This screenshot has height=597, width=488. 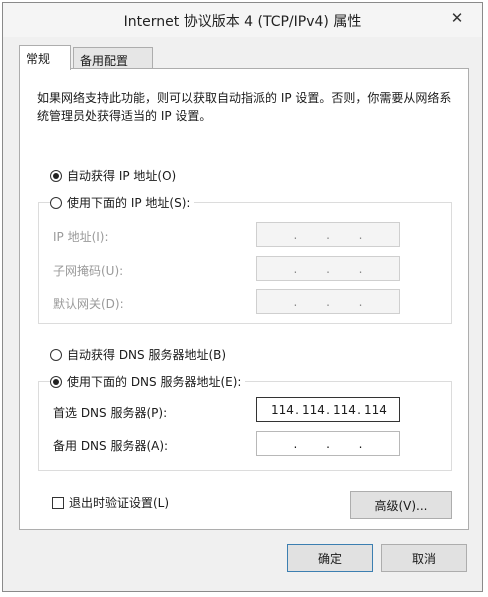 What do you see at coordinates (424, 558) in the screenshot?
I see `cancel-button: 取消` at bounding box center [424, 558].